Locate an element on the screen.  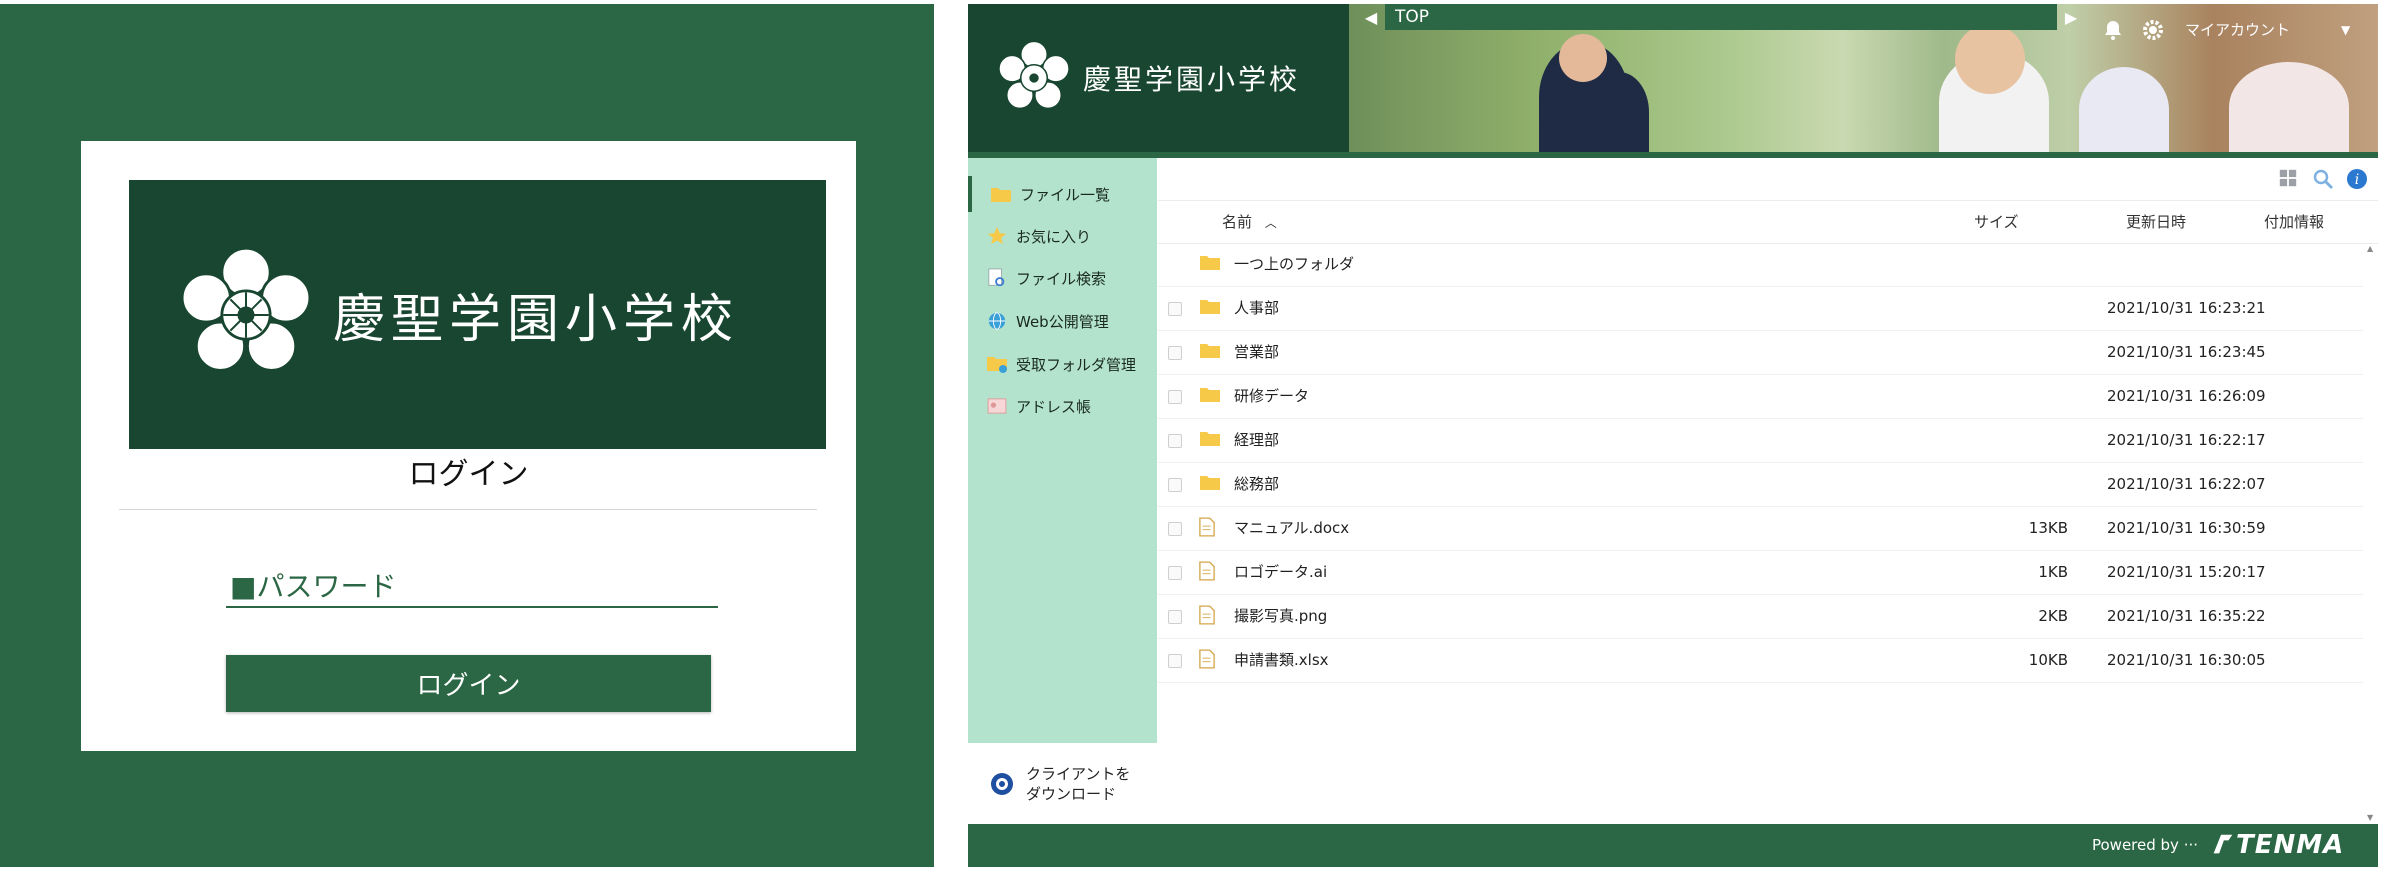
file-updated: 2021/10/31 15:20:17 is located at coordinates (2186, 572).